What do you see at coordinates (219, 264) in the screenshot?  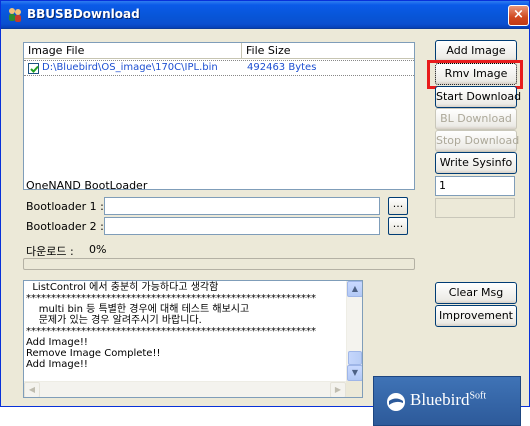 I see `download-progress-bar` at bounding box center [219, 264].